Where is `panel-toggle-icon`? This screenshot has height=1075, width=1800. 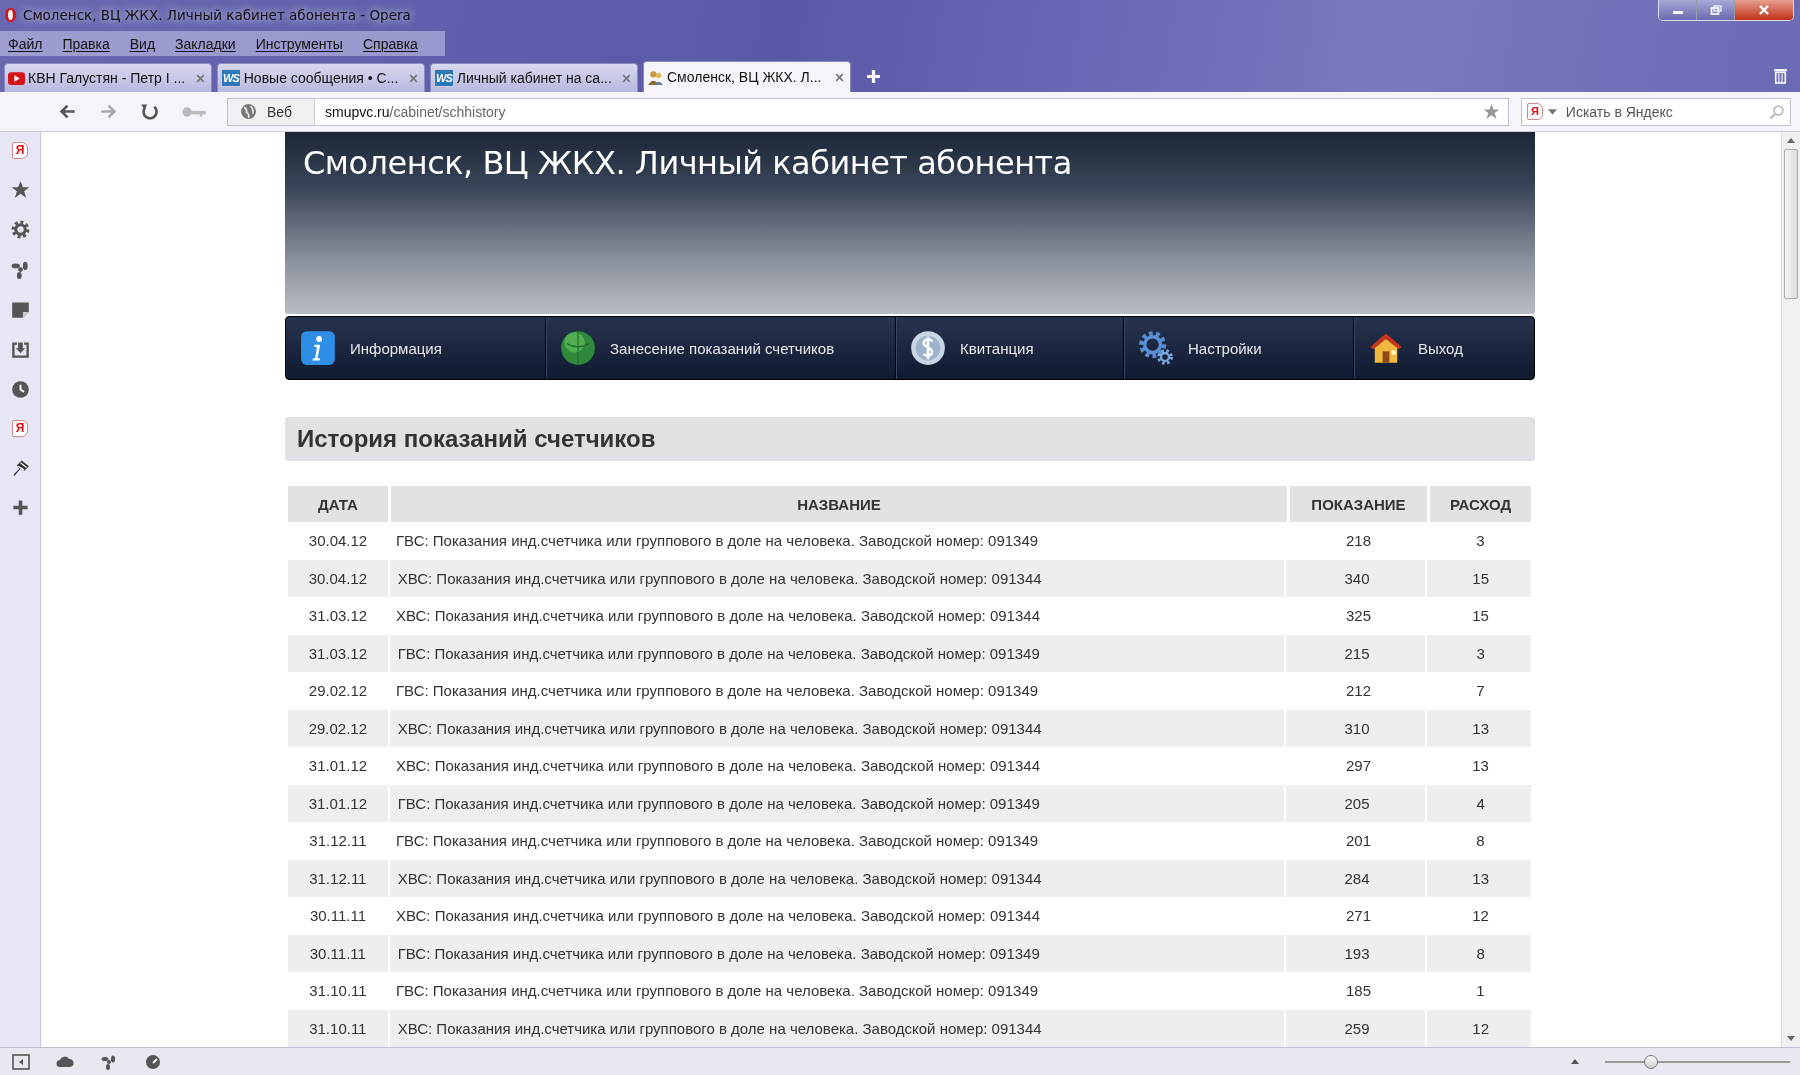 panel-toggle-icon is located at coordinates (21, 1061).